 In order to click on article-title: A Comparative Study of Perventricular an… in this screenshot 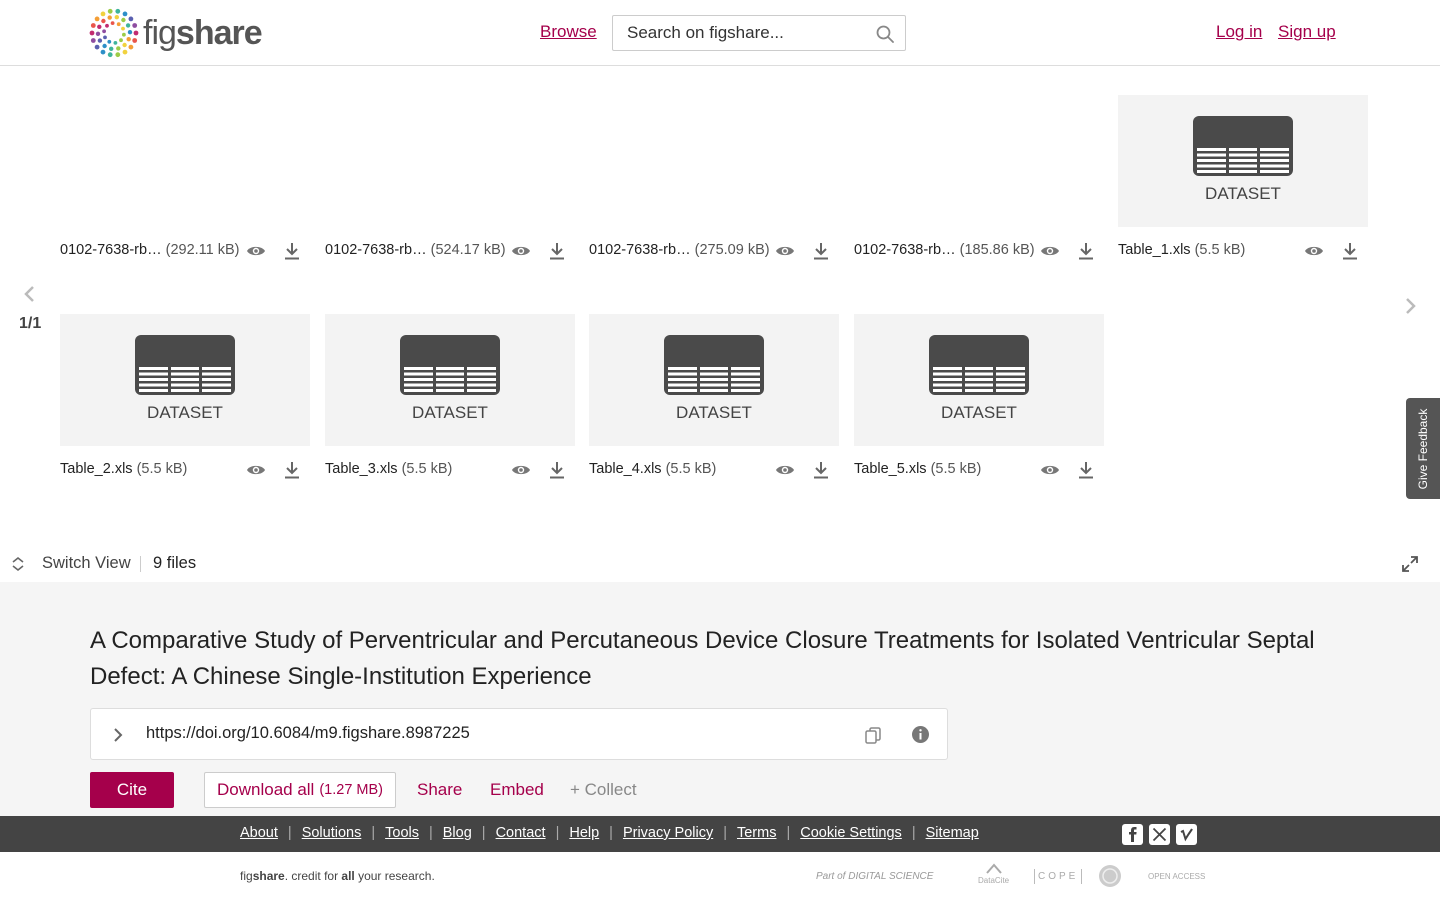, I will do `click(702, 658)`.